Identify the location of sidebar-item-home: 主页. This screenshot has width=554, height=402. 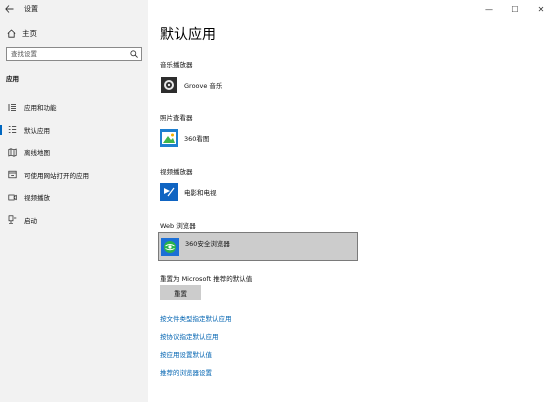
(21, 33).